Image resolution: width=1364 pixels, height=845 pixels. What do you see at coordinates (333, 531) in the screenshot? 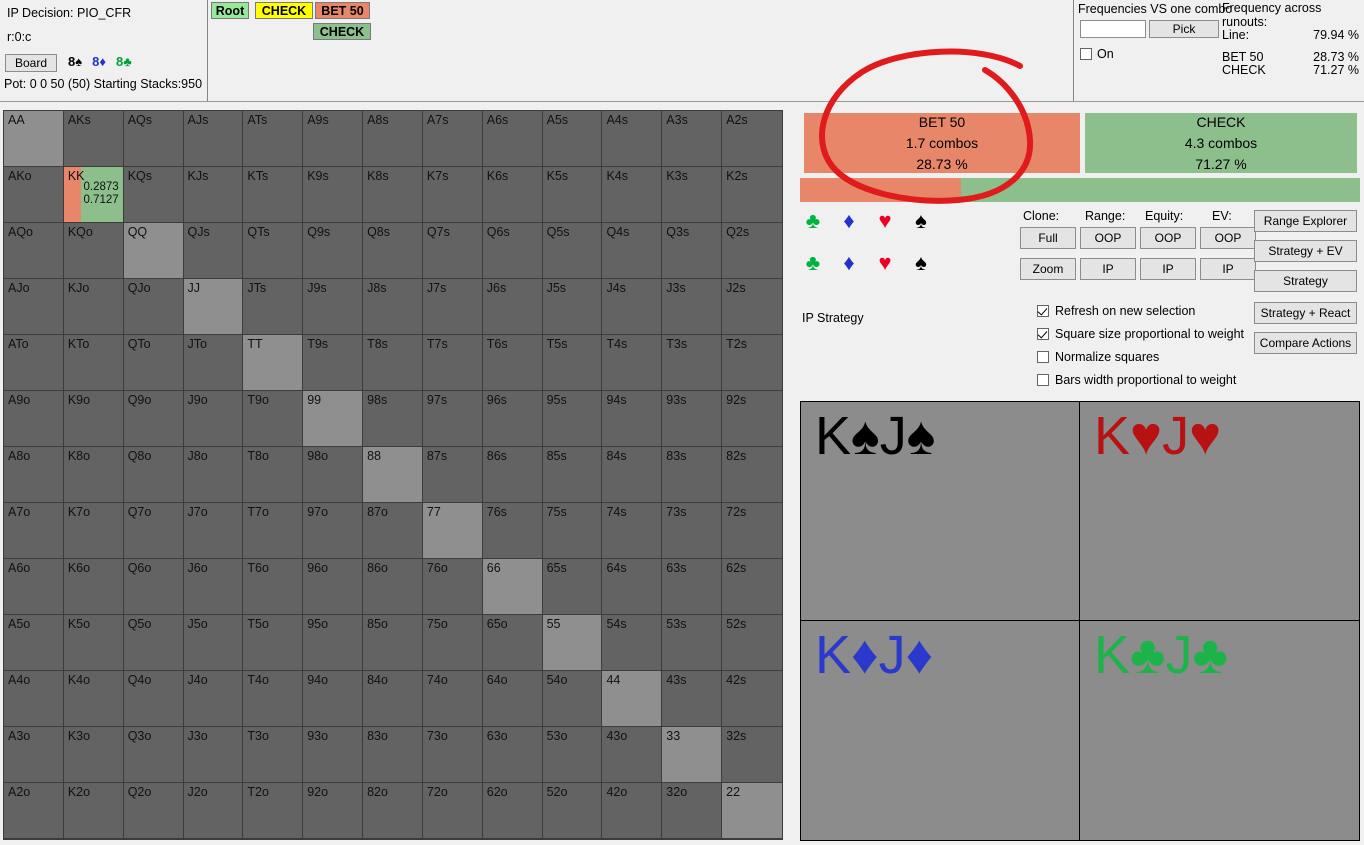
I see `matrix-cell-97o: 97o` at bounding box center [333, 531].